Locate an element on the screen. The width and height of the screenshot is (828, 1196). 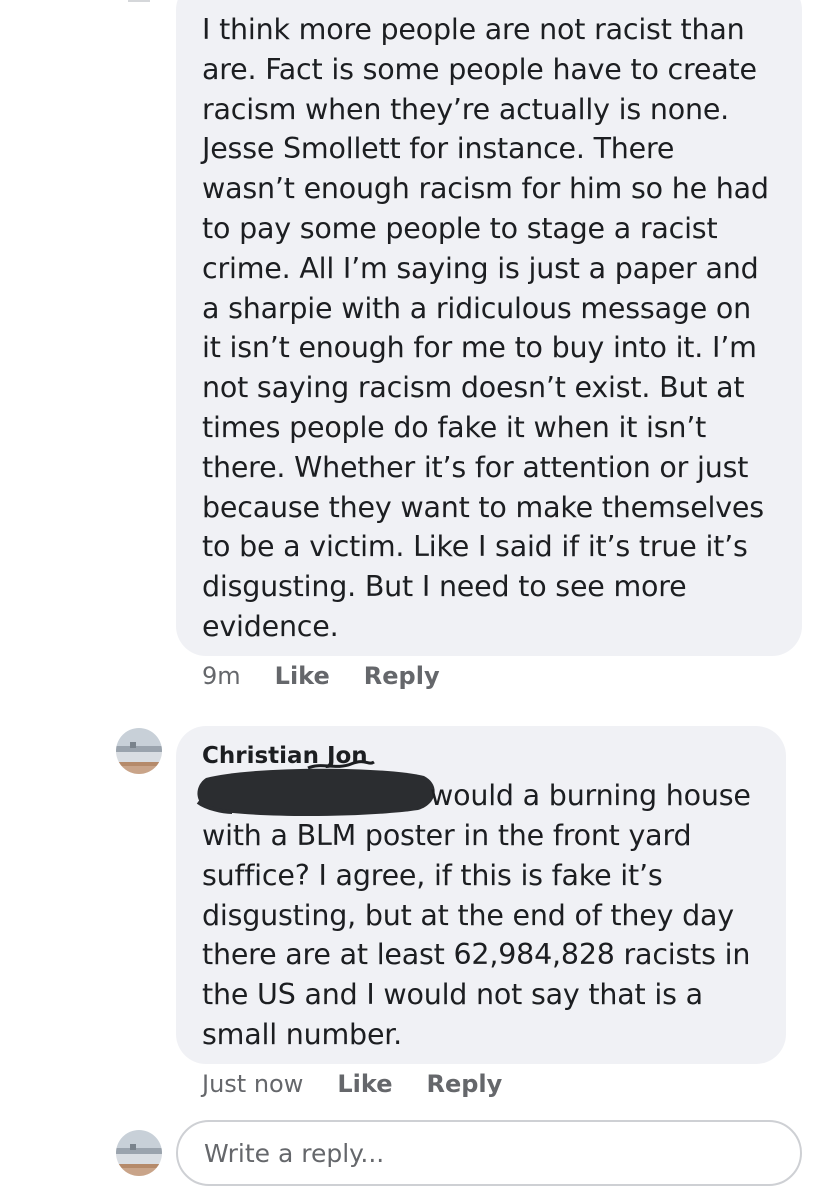
comment-timestamp: 9m is located at coordinates (221, 676).